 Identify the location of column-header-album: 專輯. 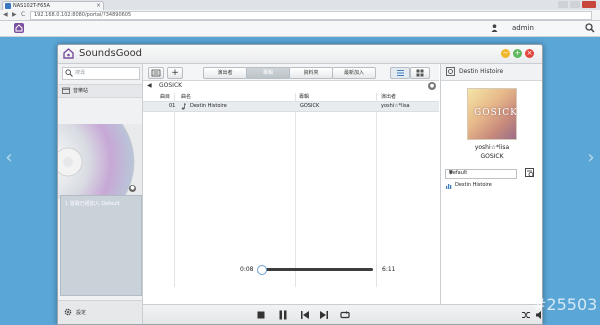
(304, 96).